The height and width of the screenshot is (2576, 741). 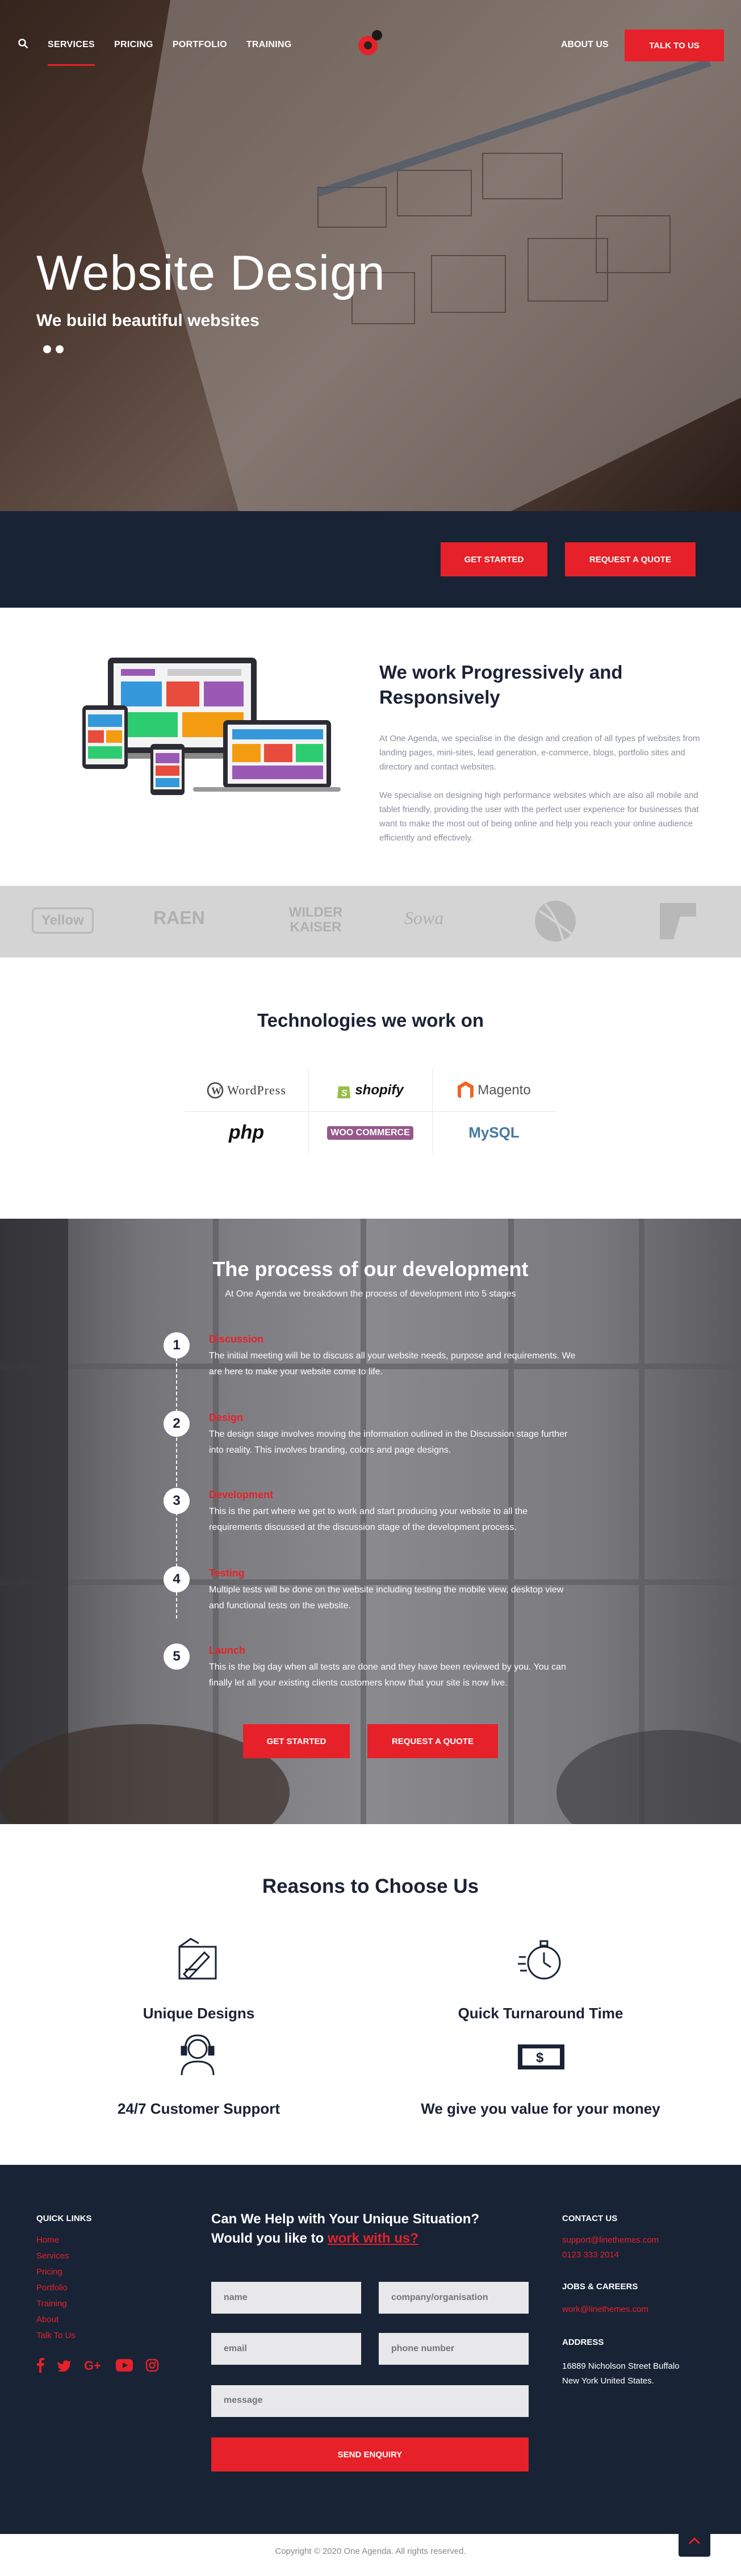 I want to click on instagram-icon, so click(x=152, y=2365).